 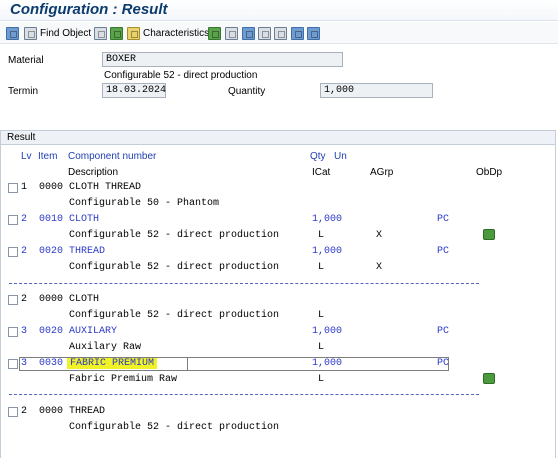 I want to click on characteristics-button: Characteristics, so click(x=168, y=33).